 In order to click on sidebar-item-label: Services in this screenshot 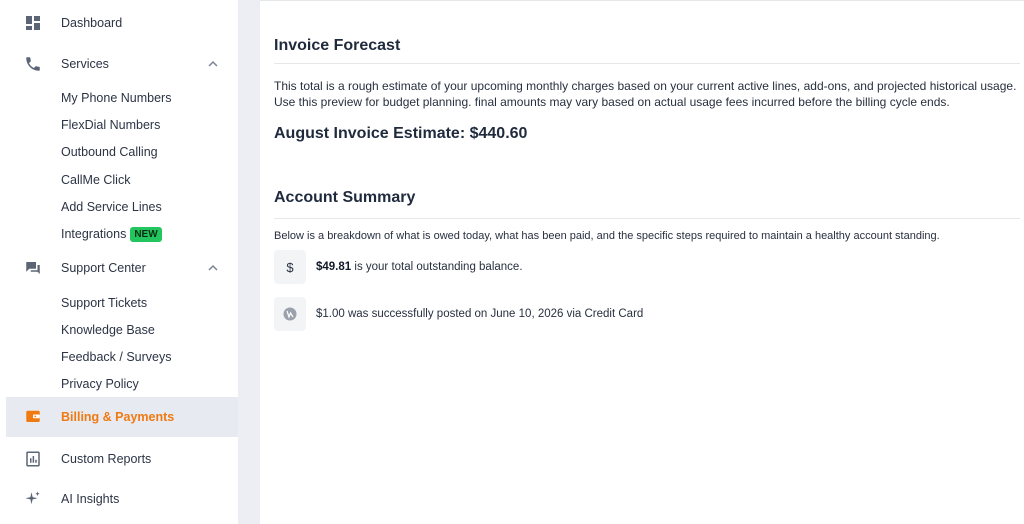, I will do `click(85, 64)`.